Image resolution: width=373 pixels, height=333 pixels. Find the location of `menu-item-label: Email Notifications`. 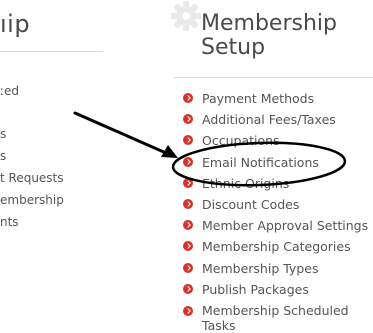

menu-item-label: Email Notifications is located at coordinates (260, 162).